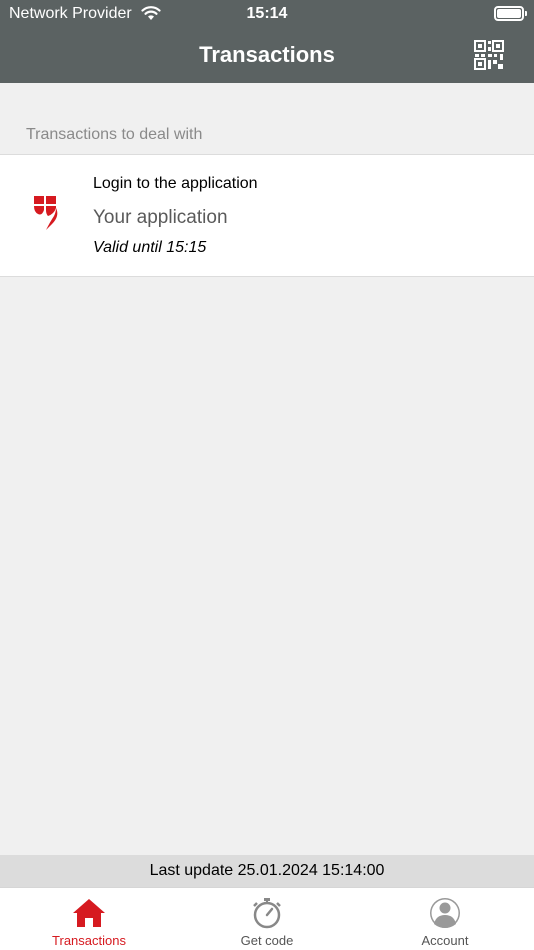  I want to click on status-bar: Network Provider 15:14, so click(267, 14).